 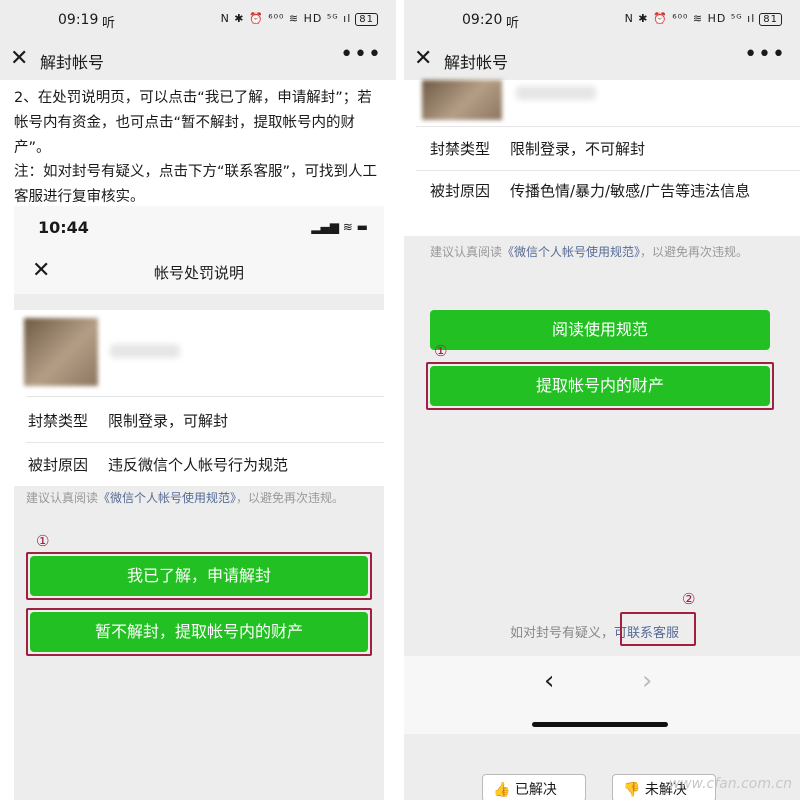 What do you see at coordinates (168, 421) in the screenshot?
I see `ban-type-value: 限制登录，可解封` at bounding box center [168, 421].